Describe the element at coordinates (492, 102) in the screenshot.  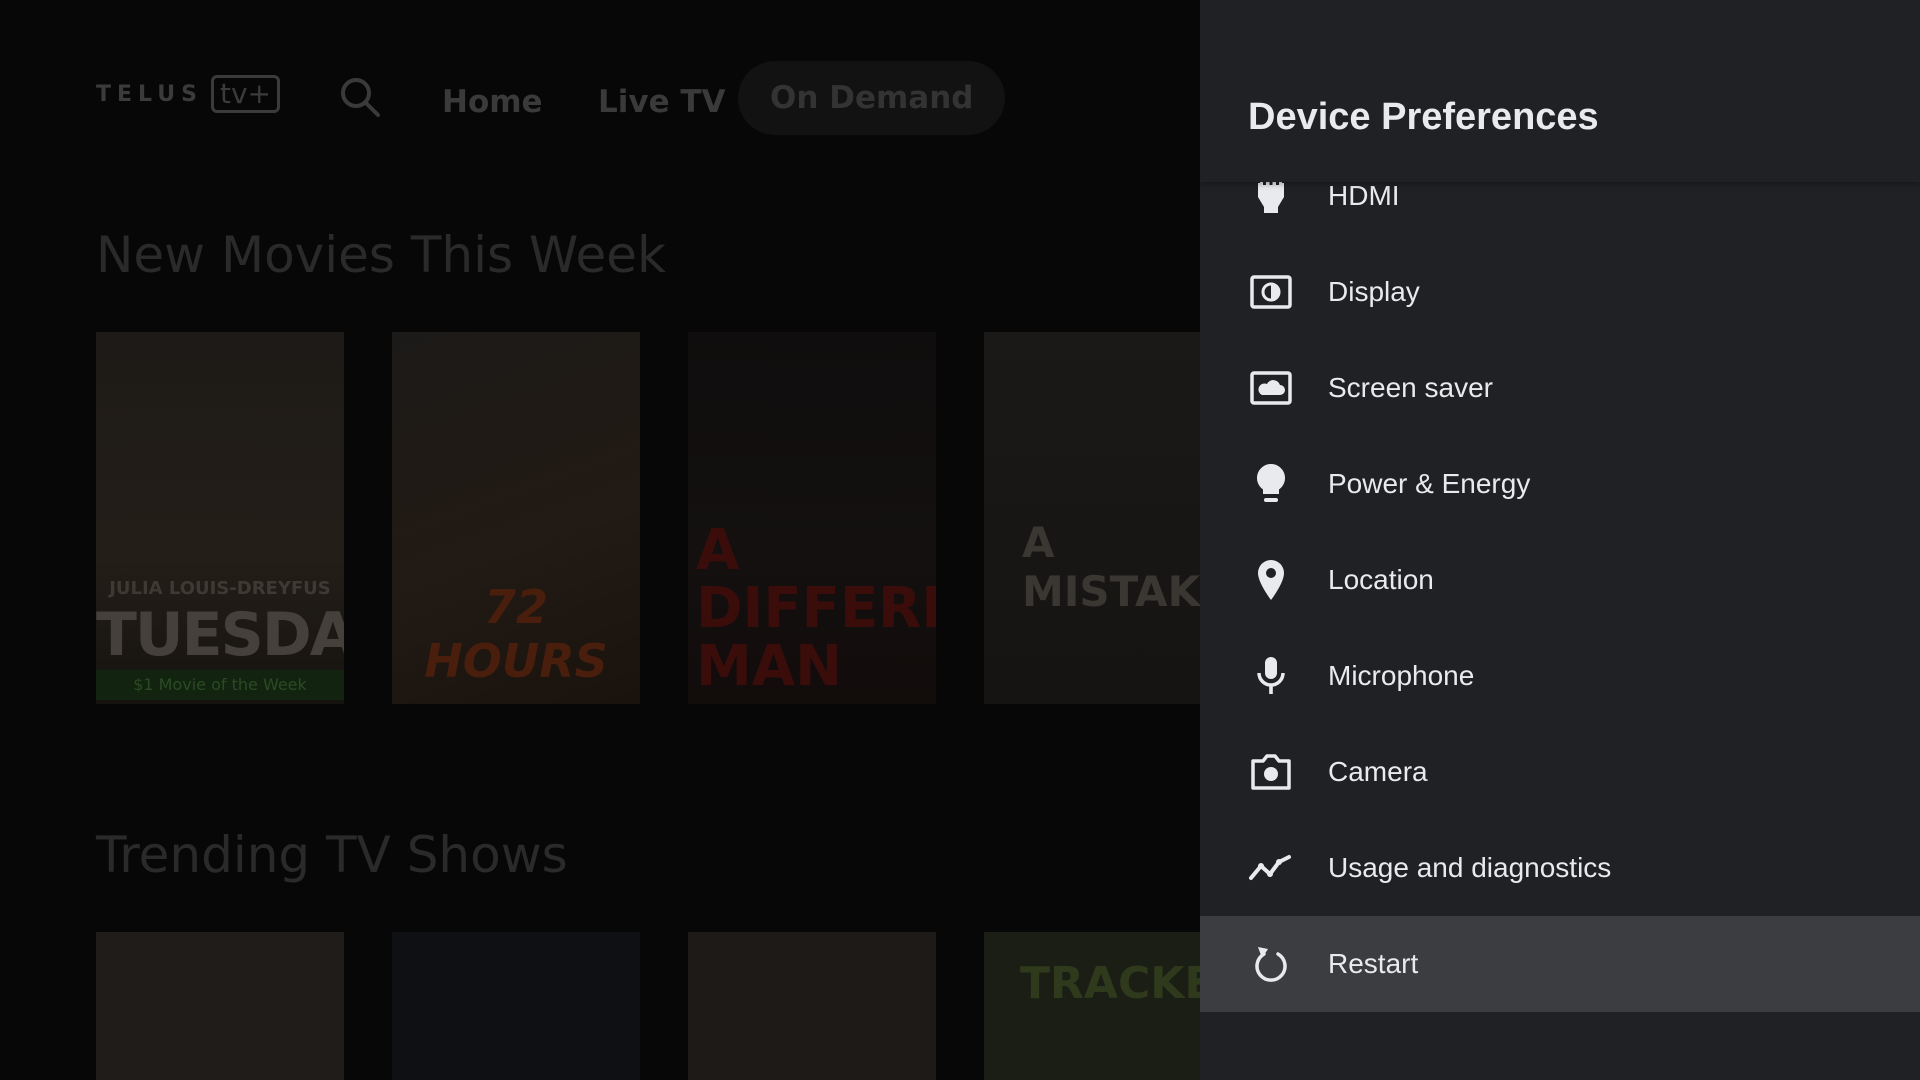
I see `nav-home: Home` at that location.